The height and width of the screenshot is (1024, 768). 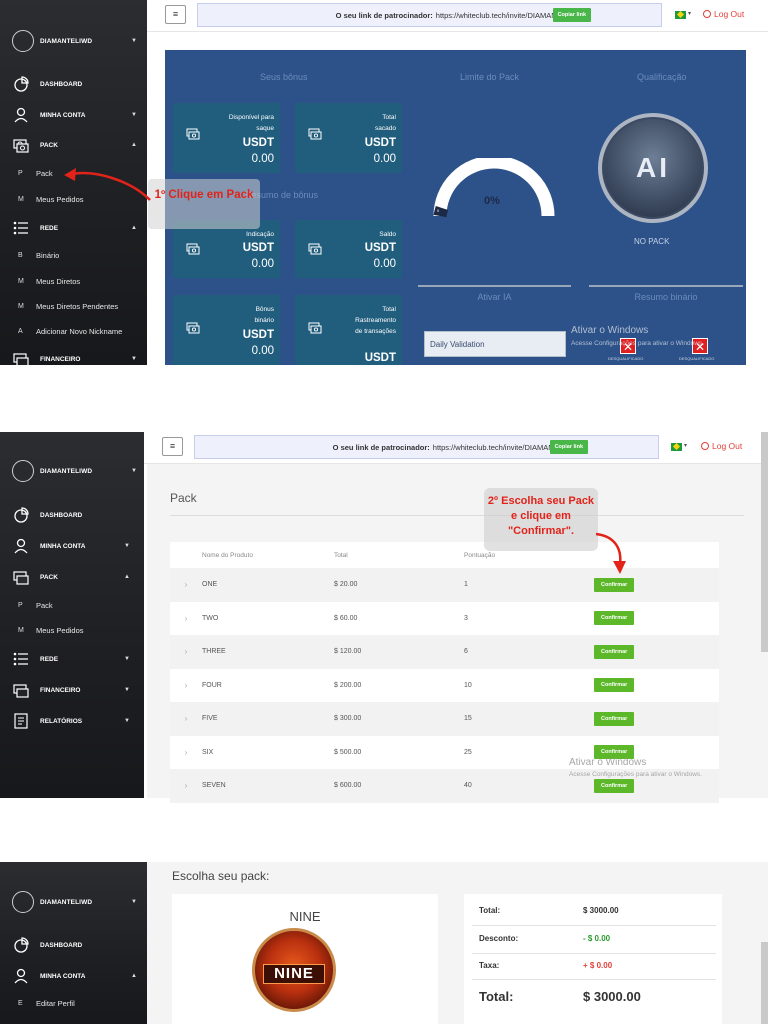 I want to click on product-name: FOUR, so click(x=212, y=685).